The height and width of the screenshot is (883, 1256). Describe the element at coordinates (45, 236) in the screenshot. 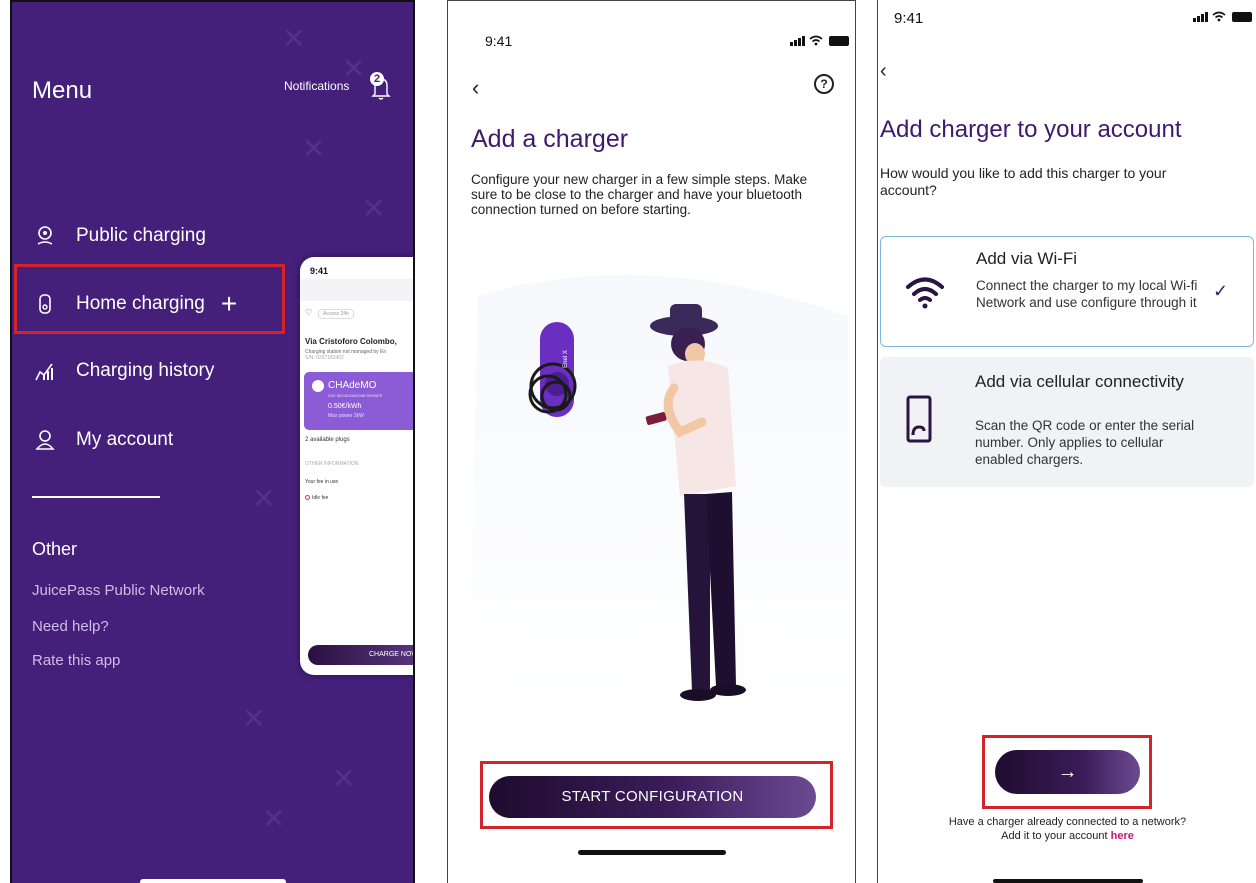

I see `location-pin-icon` at that location.